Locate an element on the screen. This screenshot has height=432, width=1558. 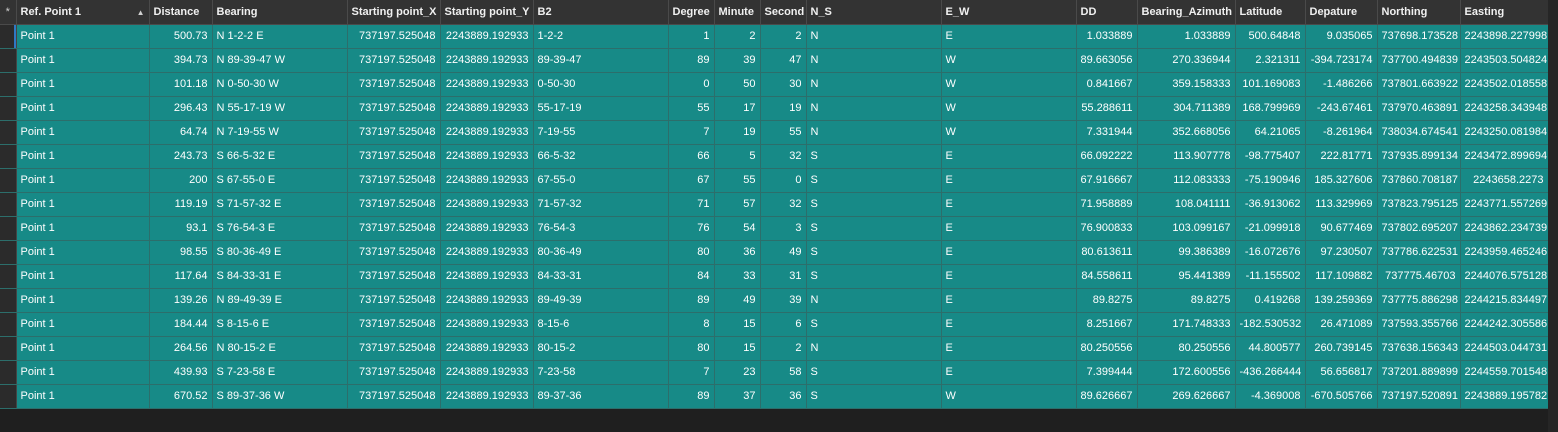
cell-second: 49 is located at coordinates (783, 252).